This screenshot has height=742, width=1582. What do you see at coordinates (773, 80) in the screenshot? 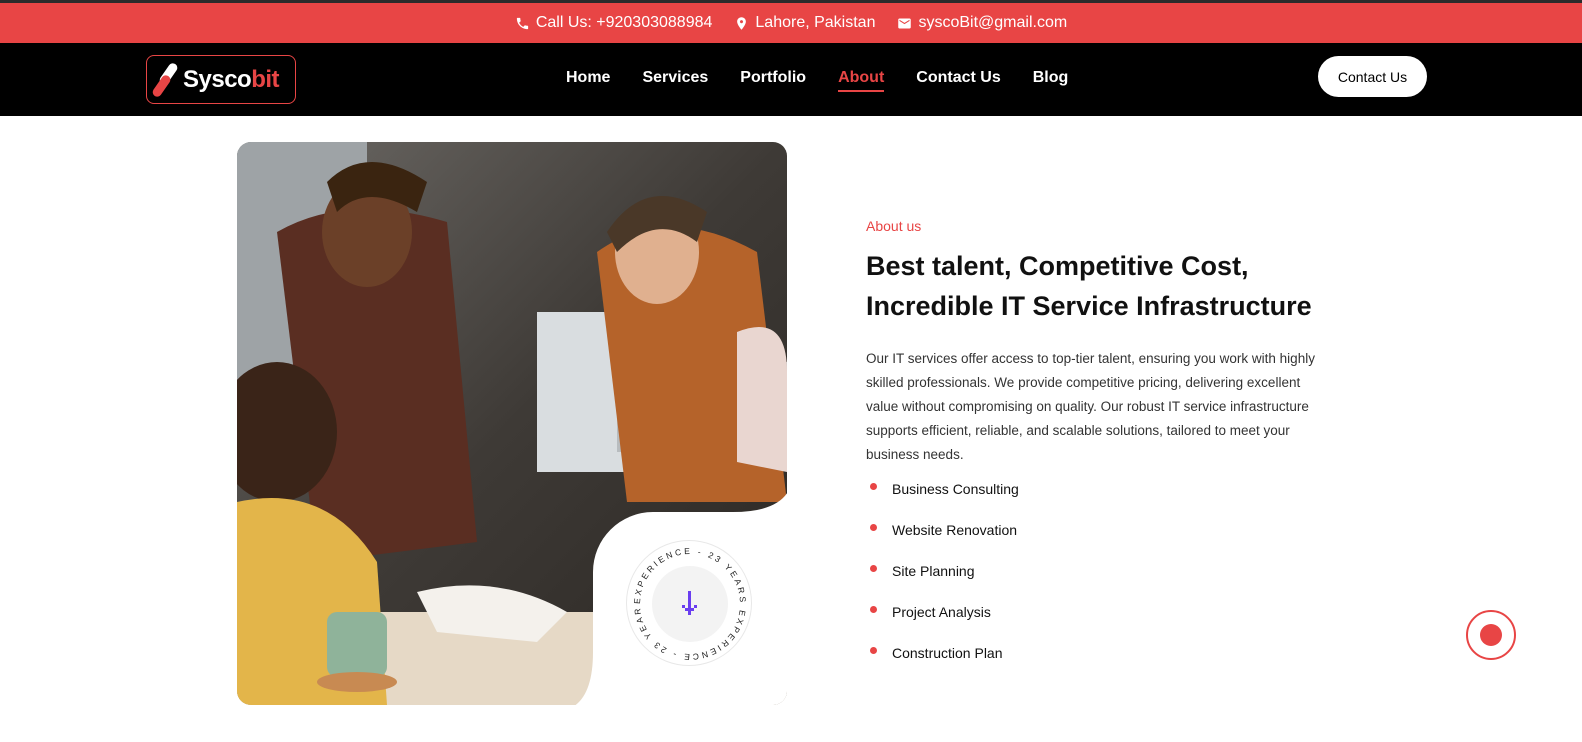
I see `nav-item-portfolio: Portfolio` at bounding box center [773, 80].